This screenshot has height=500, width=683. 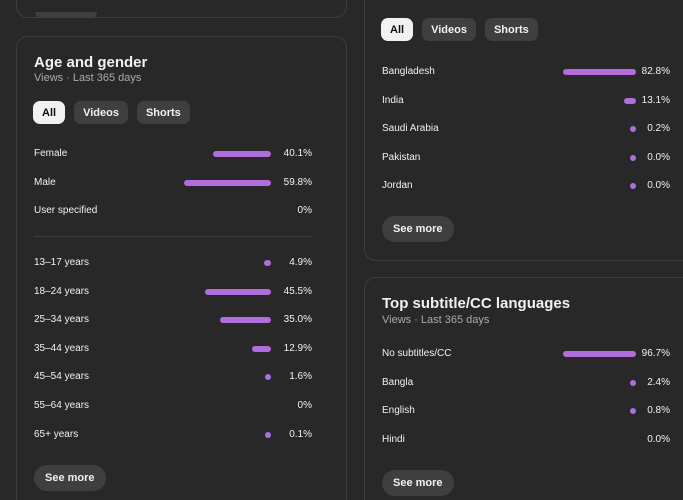 What do you see at coordinates (658, 410) in the screenshot?
I see `item-percent: 0.8%` at bounding box center [658, 410].